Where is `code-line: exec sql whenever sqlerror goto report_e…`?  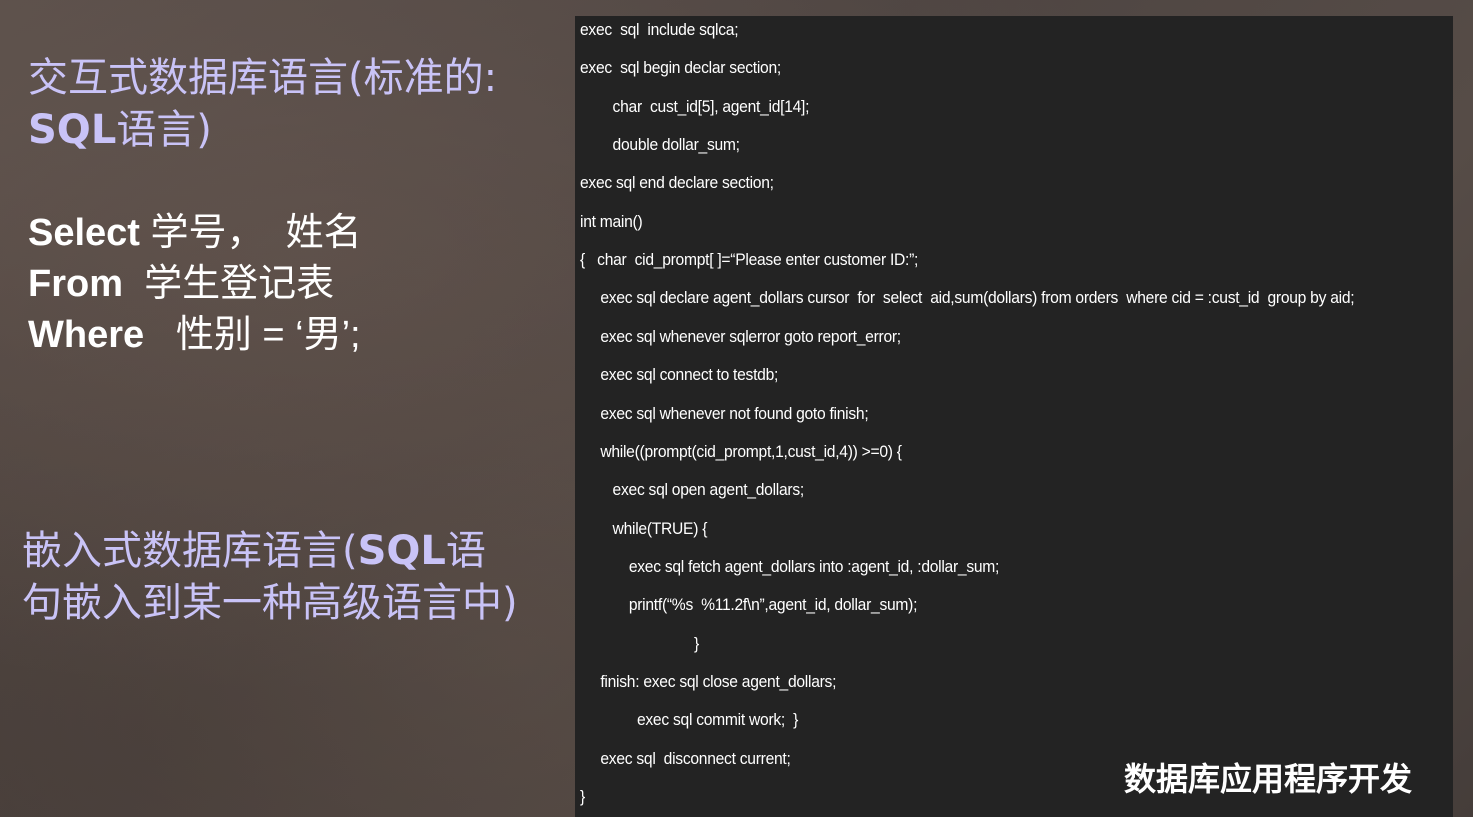
code-line: exec sql whenever sqlerror goto report_e… is located at coordinates (740, 336).